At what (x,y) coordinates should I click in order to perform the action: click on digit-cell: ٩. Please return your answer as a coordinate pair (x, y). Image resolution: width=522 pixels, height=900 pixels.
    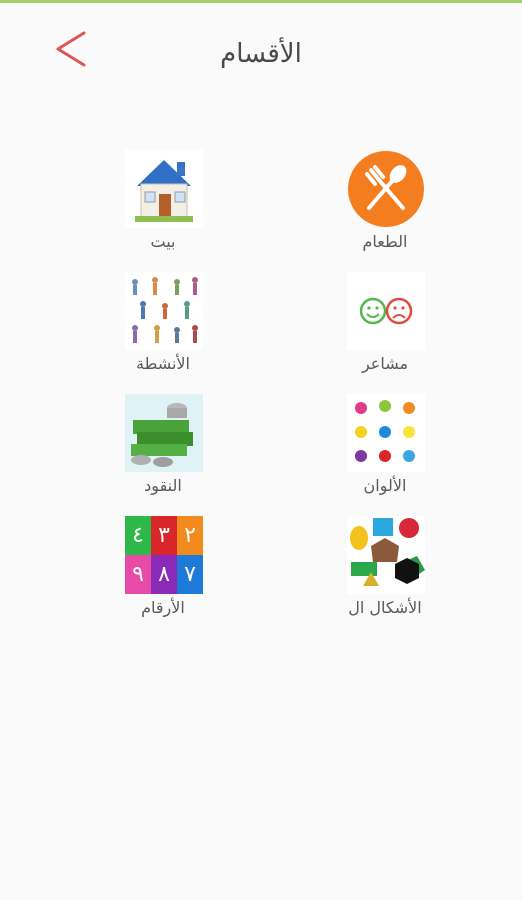
    Looking at the image, I should click on (138, 574).